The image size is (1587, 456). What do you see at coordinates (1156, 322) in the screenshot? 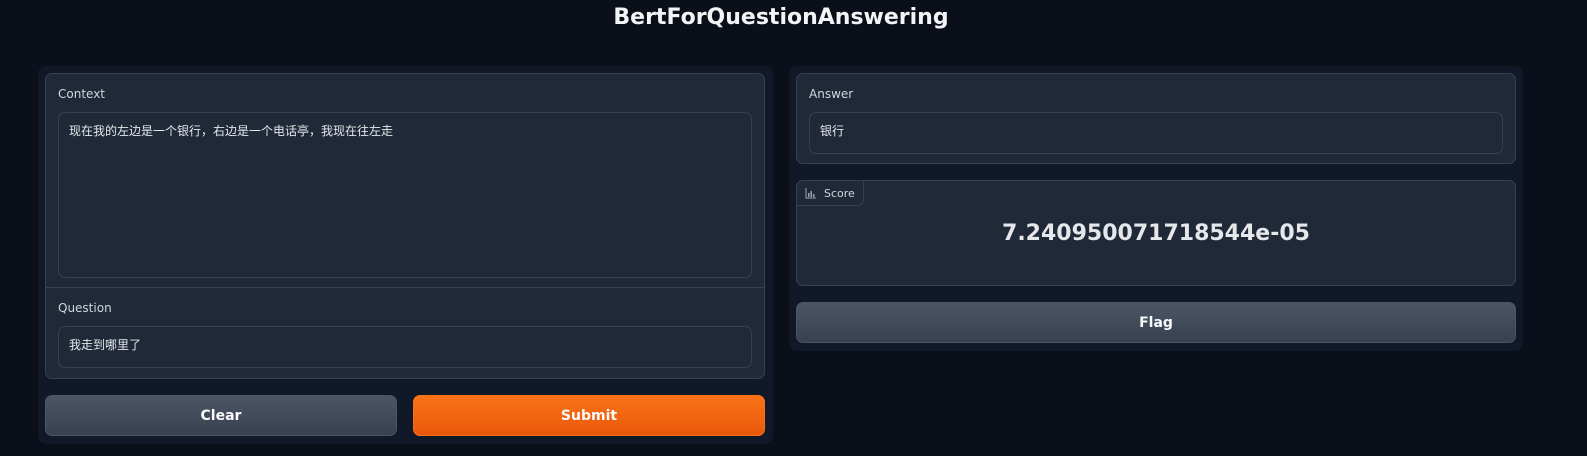
I see `flag-button: Flag` at bounding box center [1156, 322].